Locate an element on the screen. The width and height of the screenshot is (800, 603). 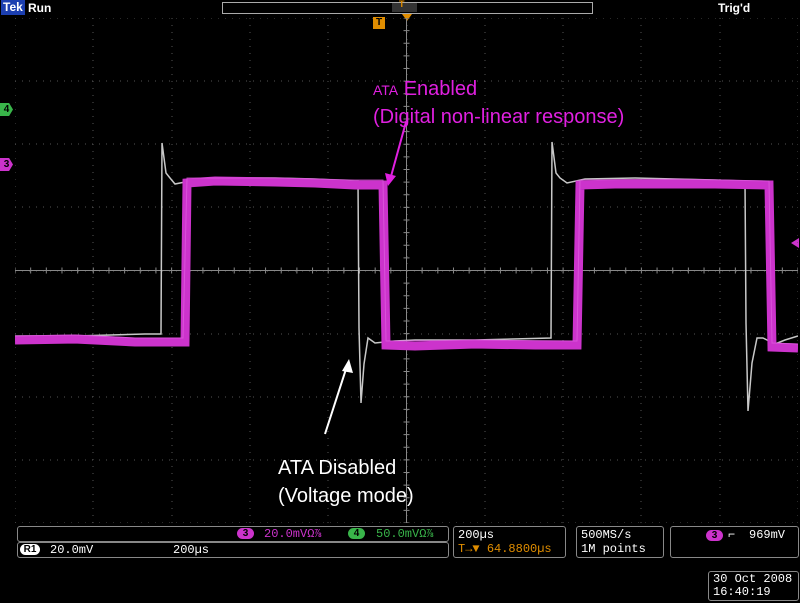
ref-scale: 20.0mV is located at coordinates (71, 550).